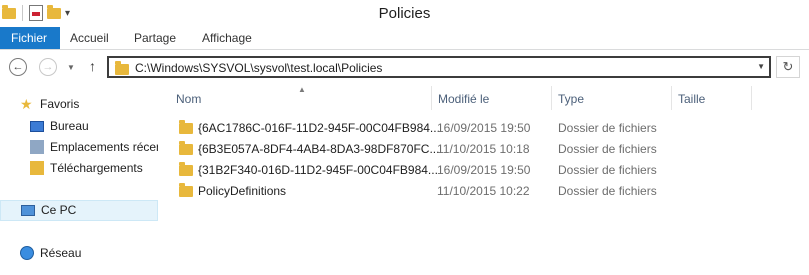  Describe the element at coordinates (96, 168) in the screenshot. I see `sidebar-item-label: Téléchargements` at that location.